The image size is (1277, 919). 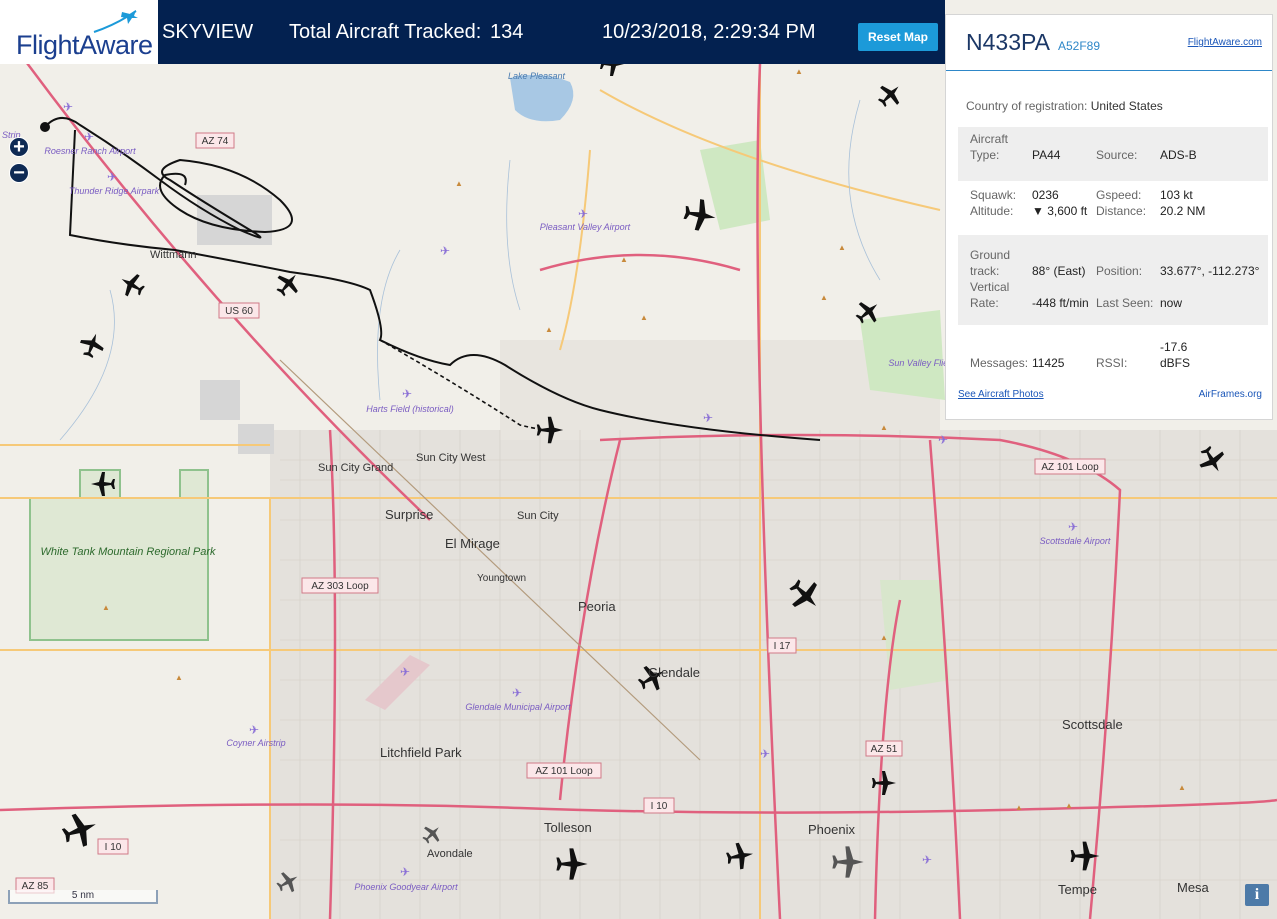 What do you see at coordinates (1119, 195) in the screenshot?
I see `gspeed-label: Gspeed:` at bounding box center [1119, 195].